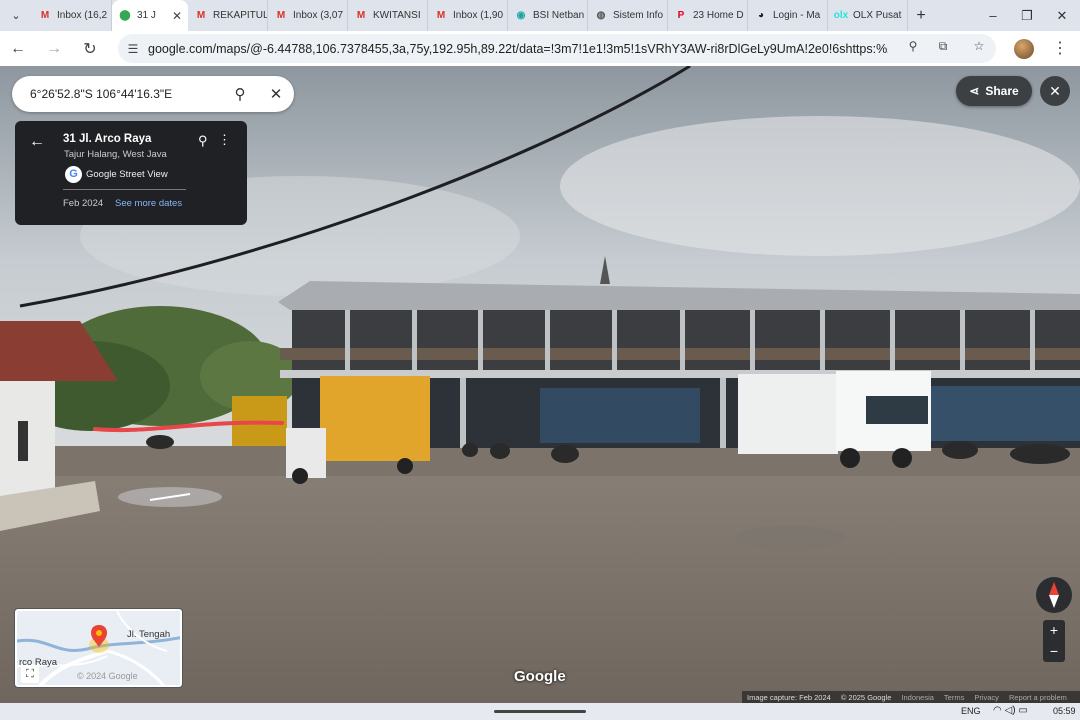 This screenshot has width=1080, height=720. I want to click on close-window-icon: ✕, so click(1062, 15).